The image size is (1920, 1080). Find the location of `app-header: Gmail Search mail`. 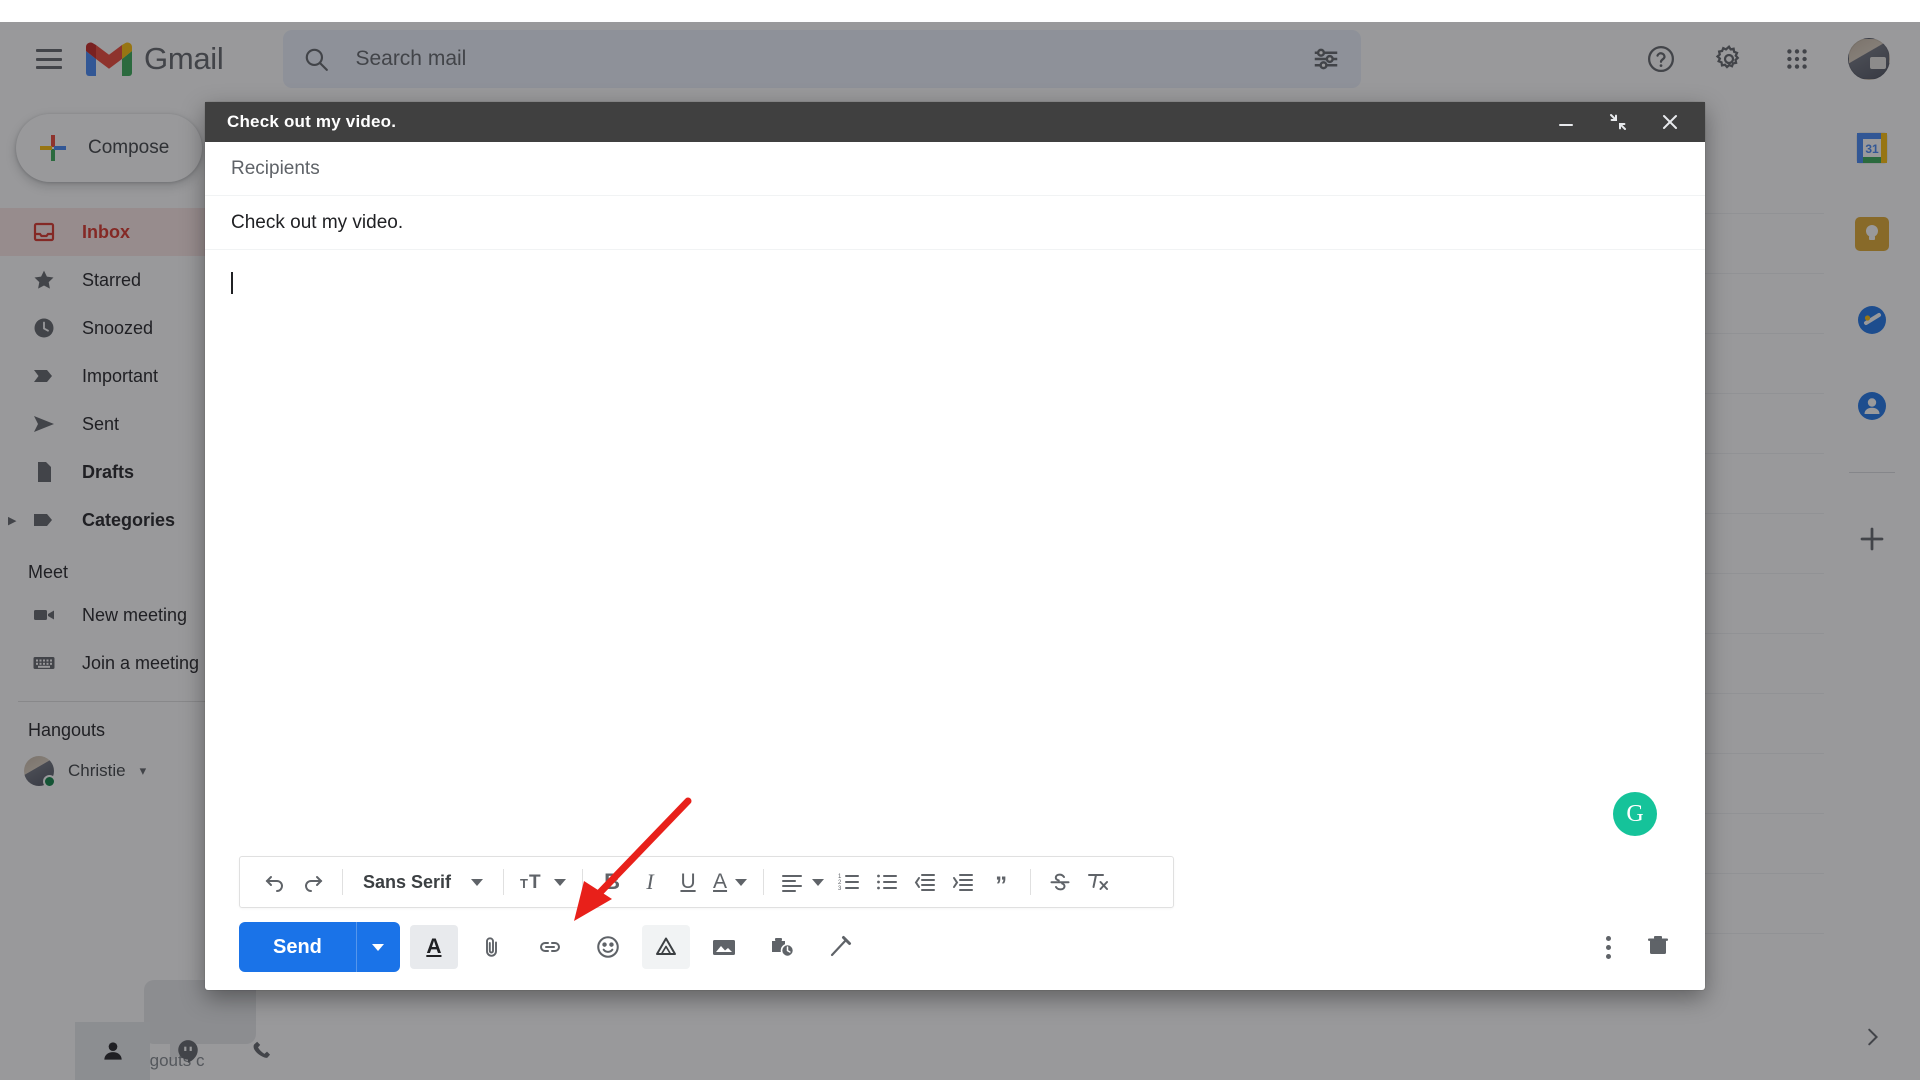

app-header: Gmail Search mail is located at coordinates (960, 59).